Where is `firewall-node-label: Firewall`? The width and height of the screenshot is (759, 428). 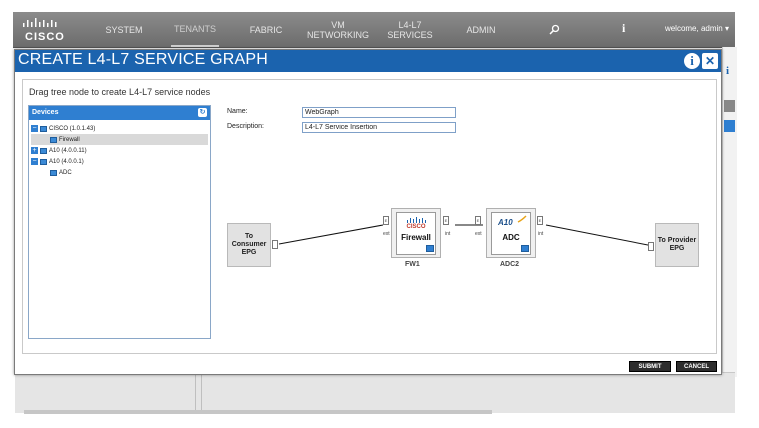
firewall-node-label: Firewall is located at coordinates (416, 237).